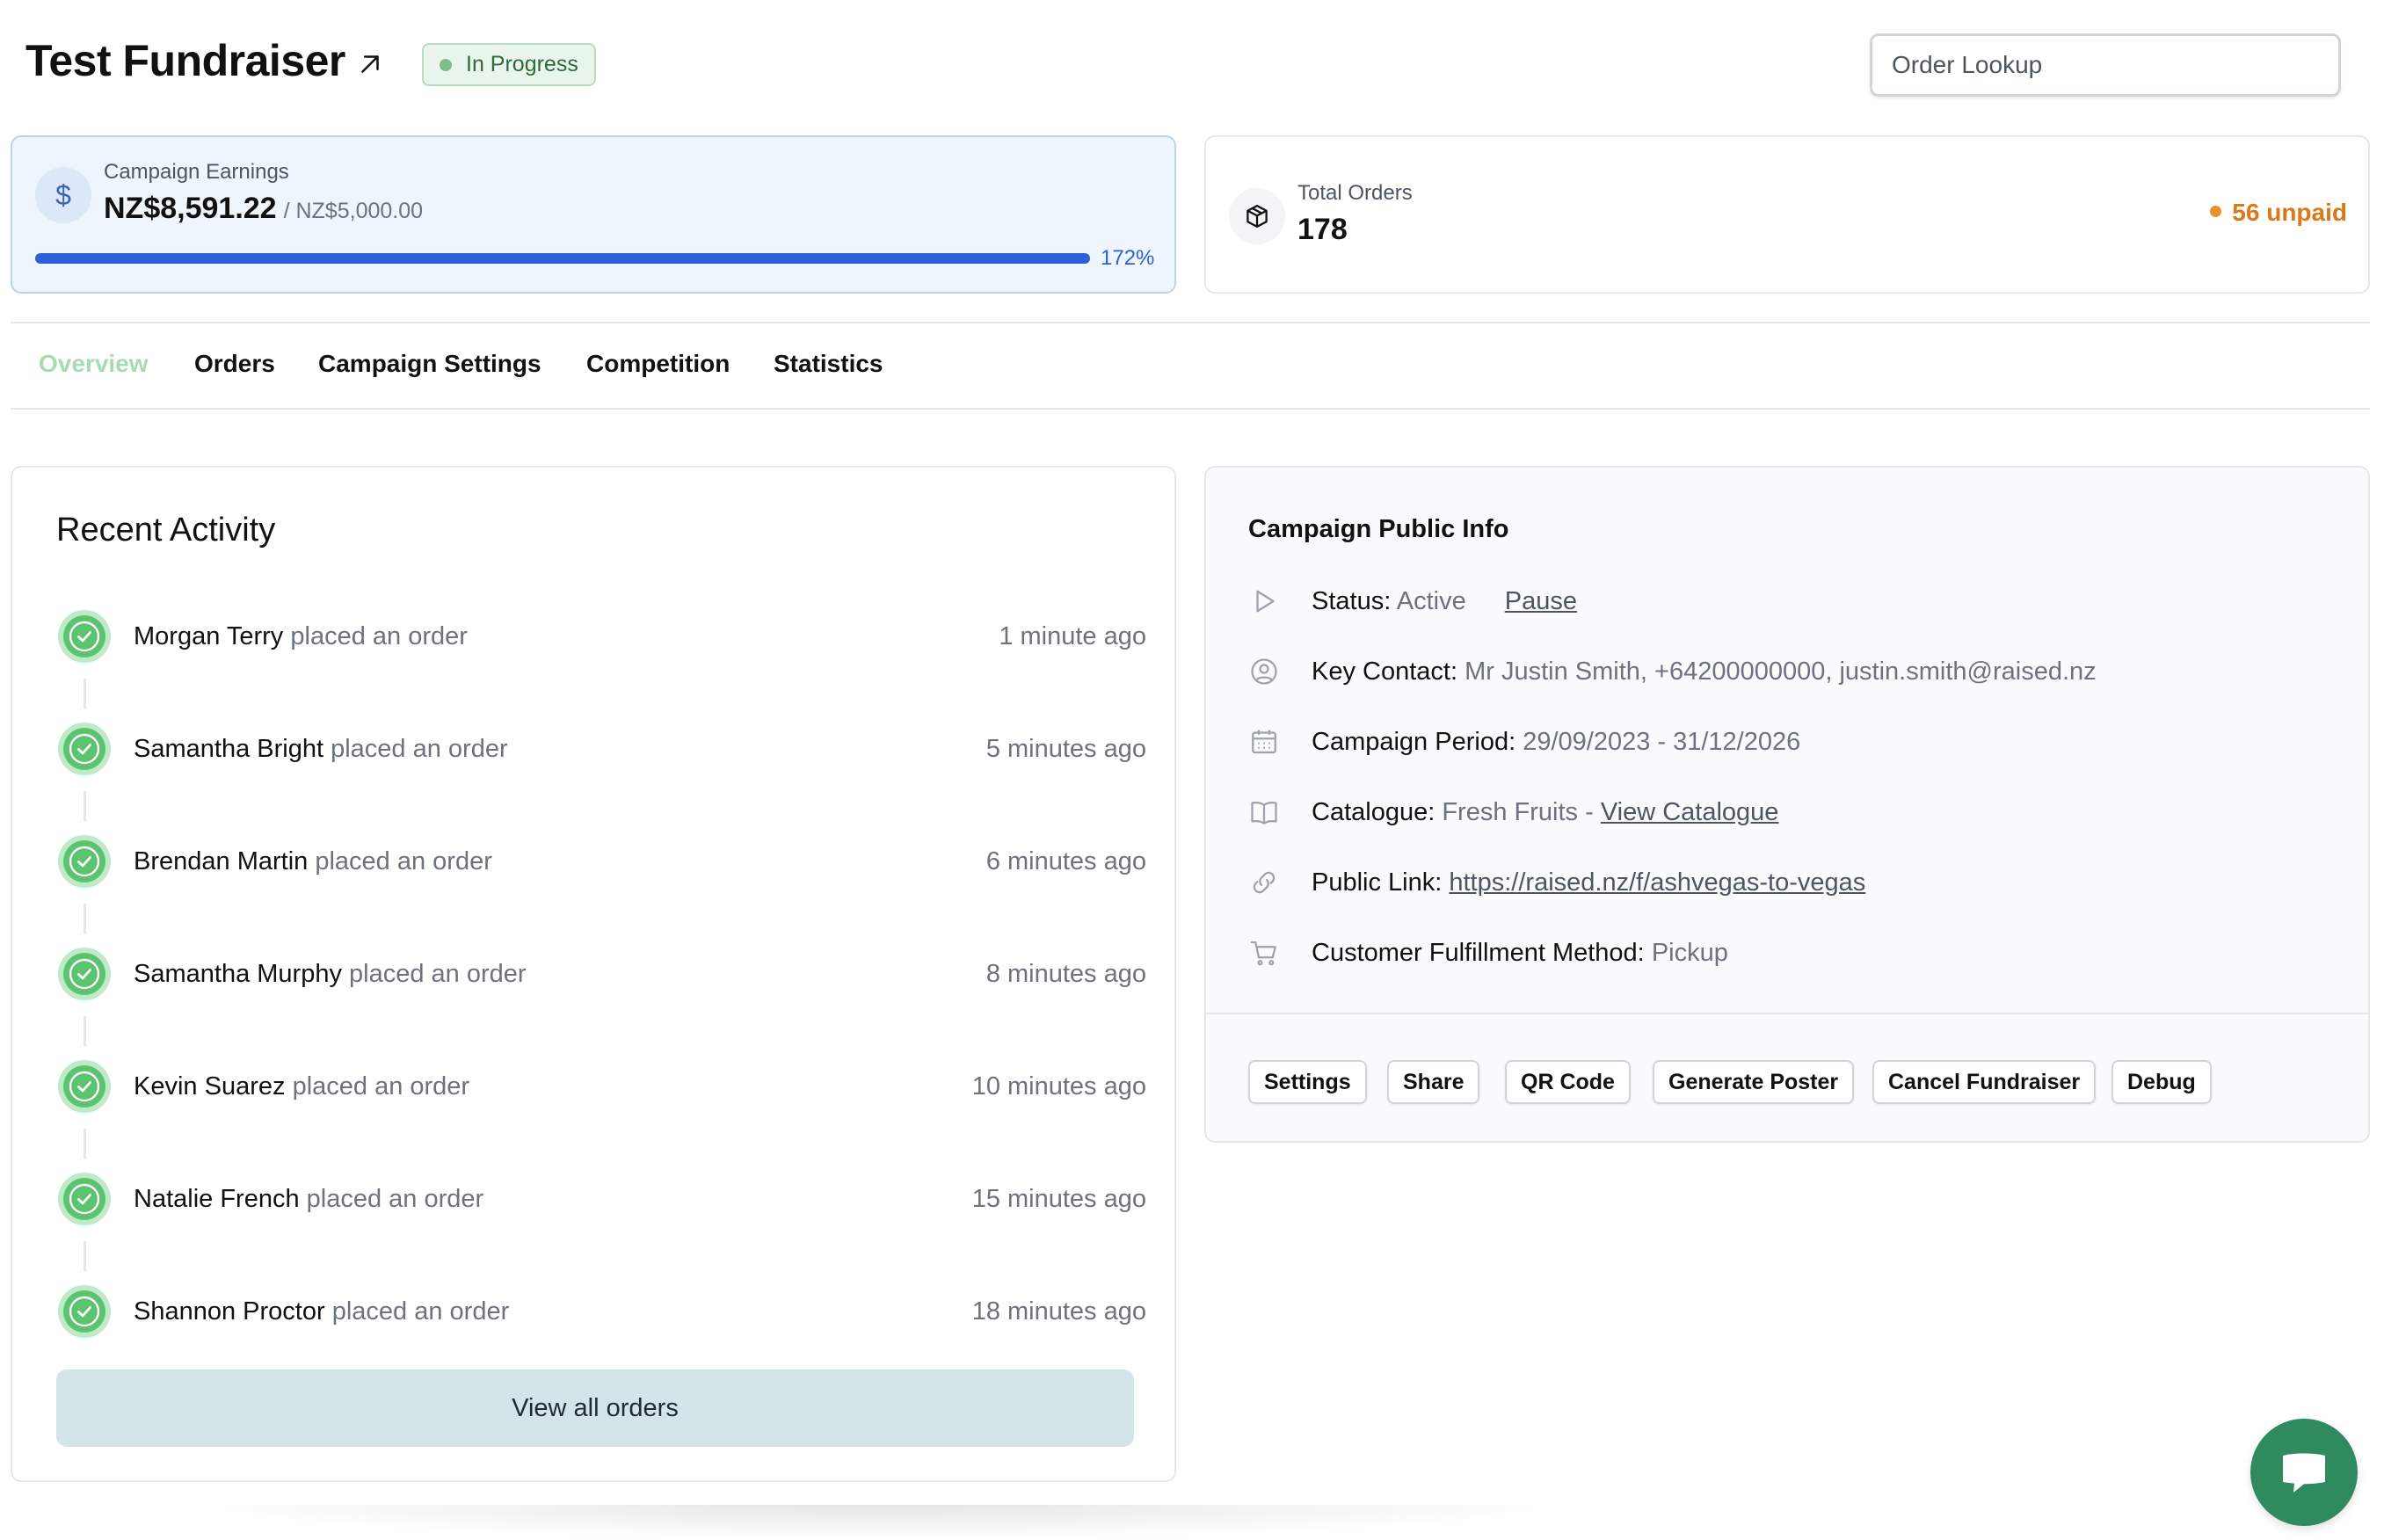 The height and width of the screenshot is (1540, 2384). I want to click on total-orders-card: Total Orders 178 56 unpaid, so click(1787, 214).